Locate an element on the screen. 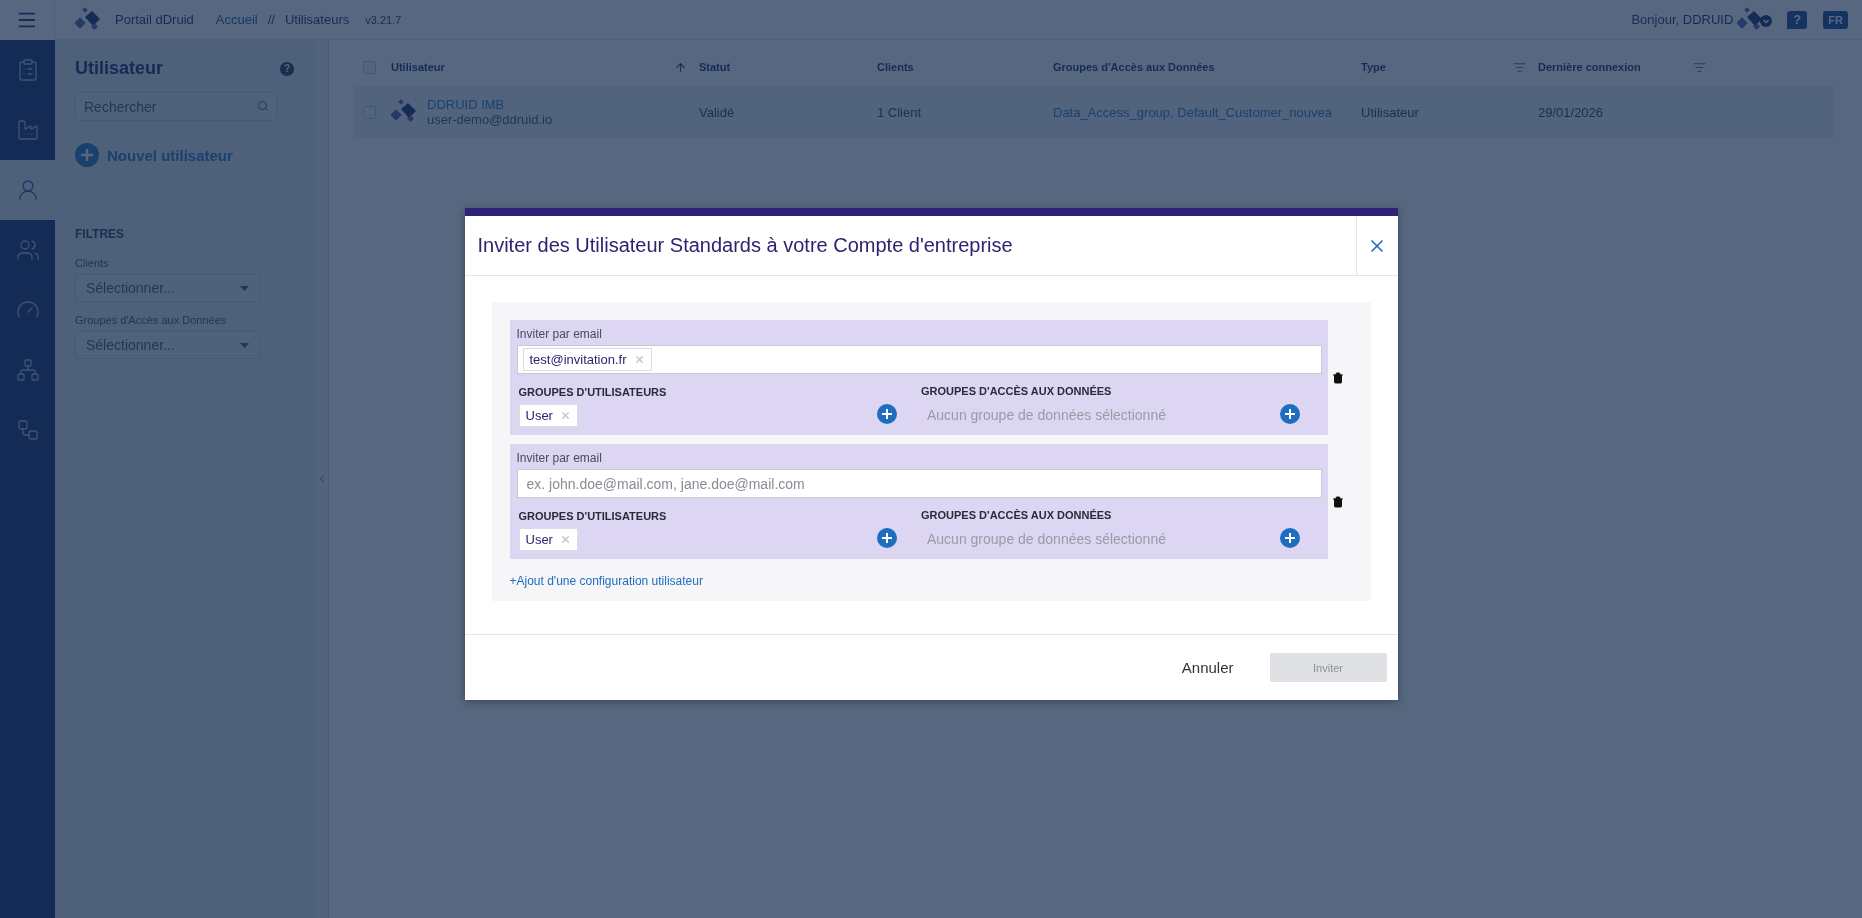 Image resolution: width=1862 pixels, height=918 pixels. breadcrumb-link: Utilisateurs is located at coordinates (317, 19).